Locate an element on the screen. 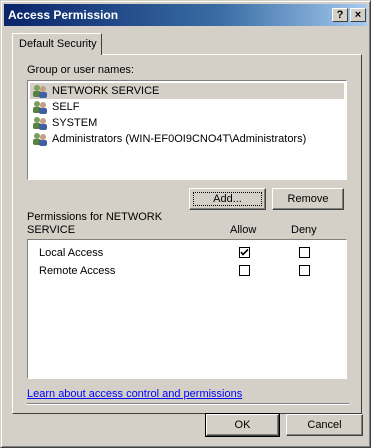 Image resolution: width=371 pixels, height=448 pixels. list-item: SYSTEM is located at coordinates (187, 123).